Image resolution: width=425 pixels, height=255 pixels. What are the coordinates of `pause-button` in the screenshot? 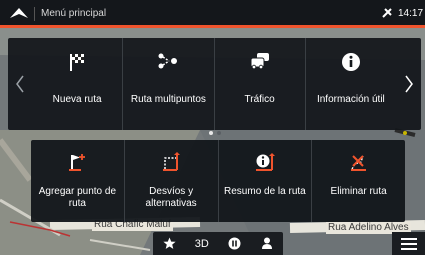 It's located at (234, 243).